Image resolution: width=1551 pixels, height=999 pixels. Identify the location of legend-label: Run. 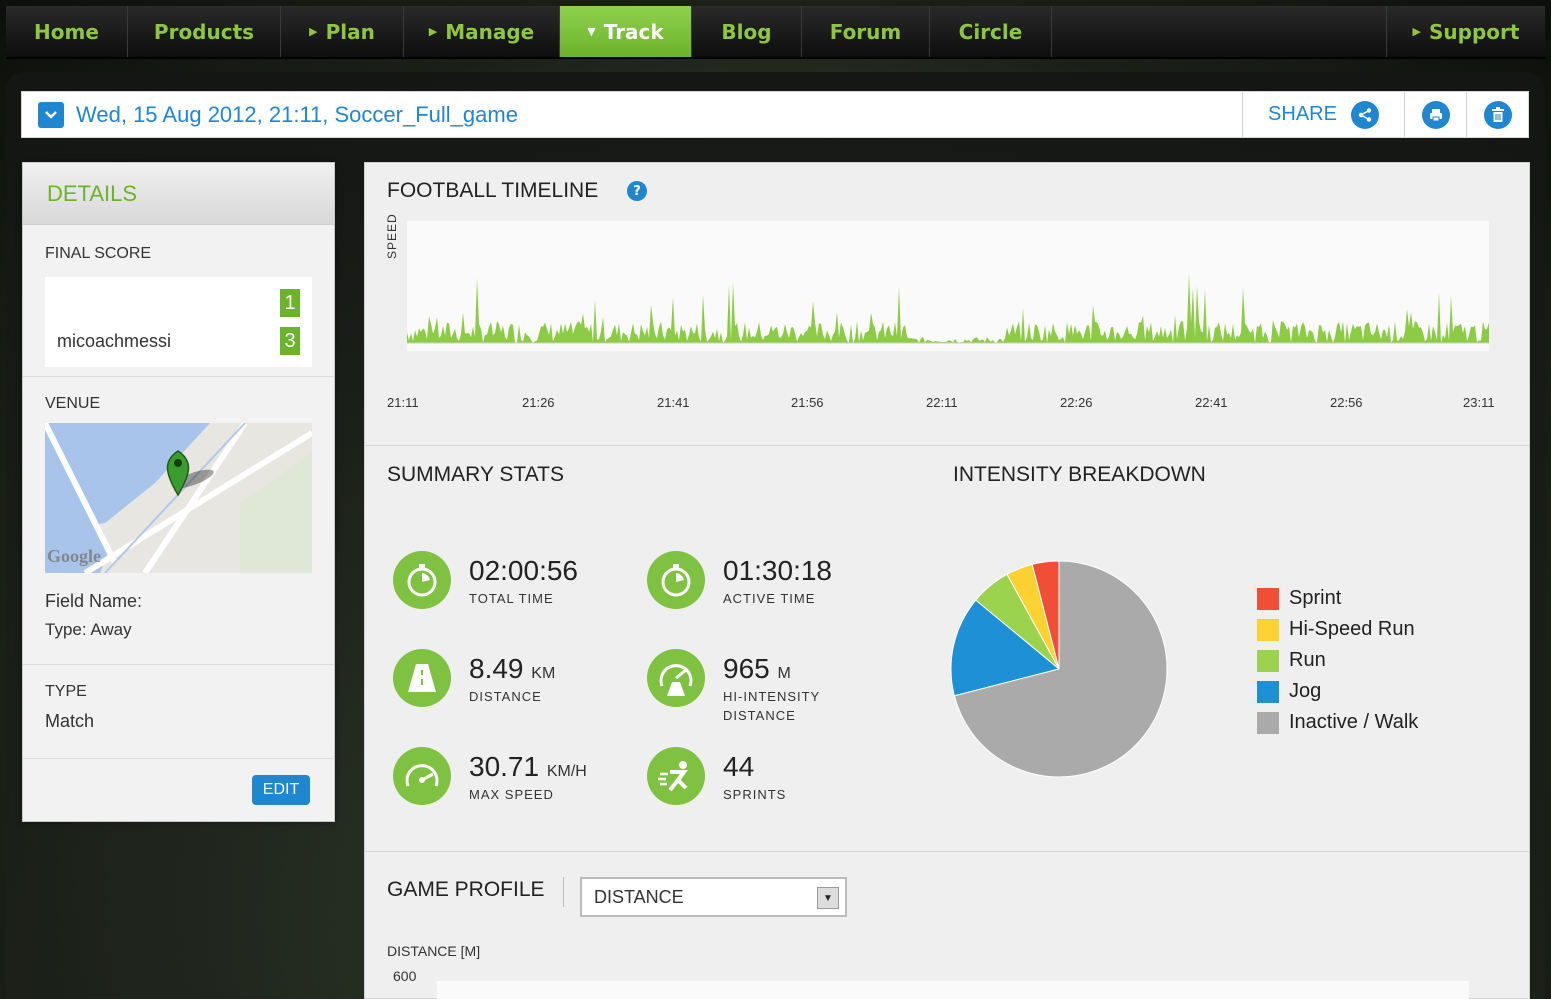
(1307, 660).